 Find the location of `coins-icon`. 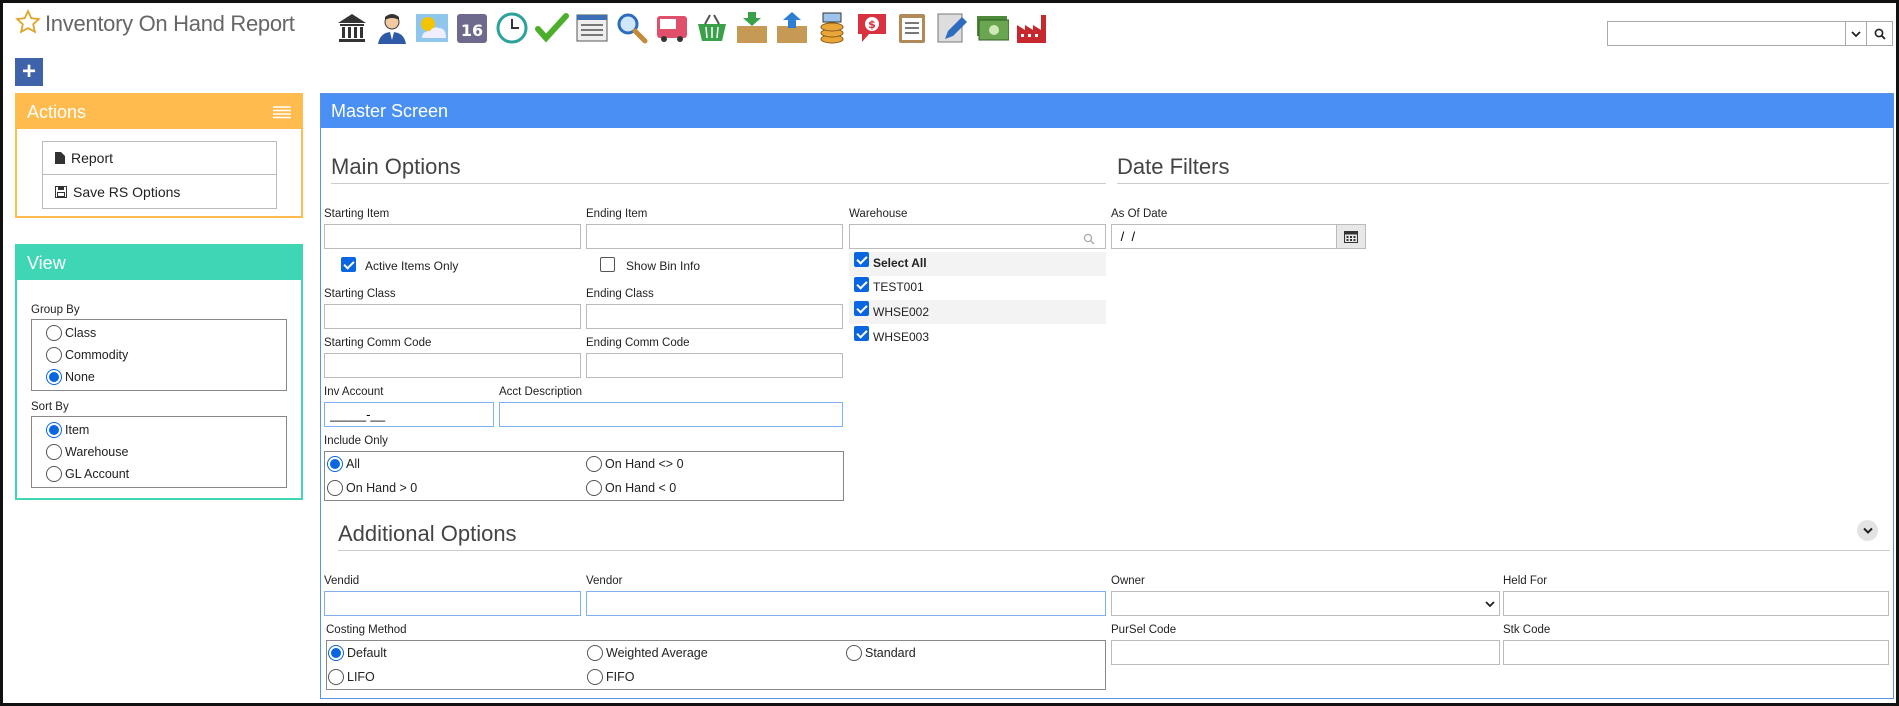

coins-icon is located at coordinates (831, 27).